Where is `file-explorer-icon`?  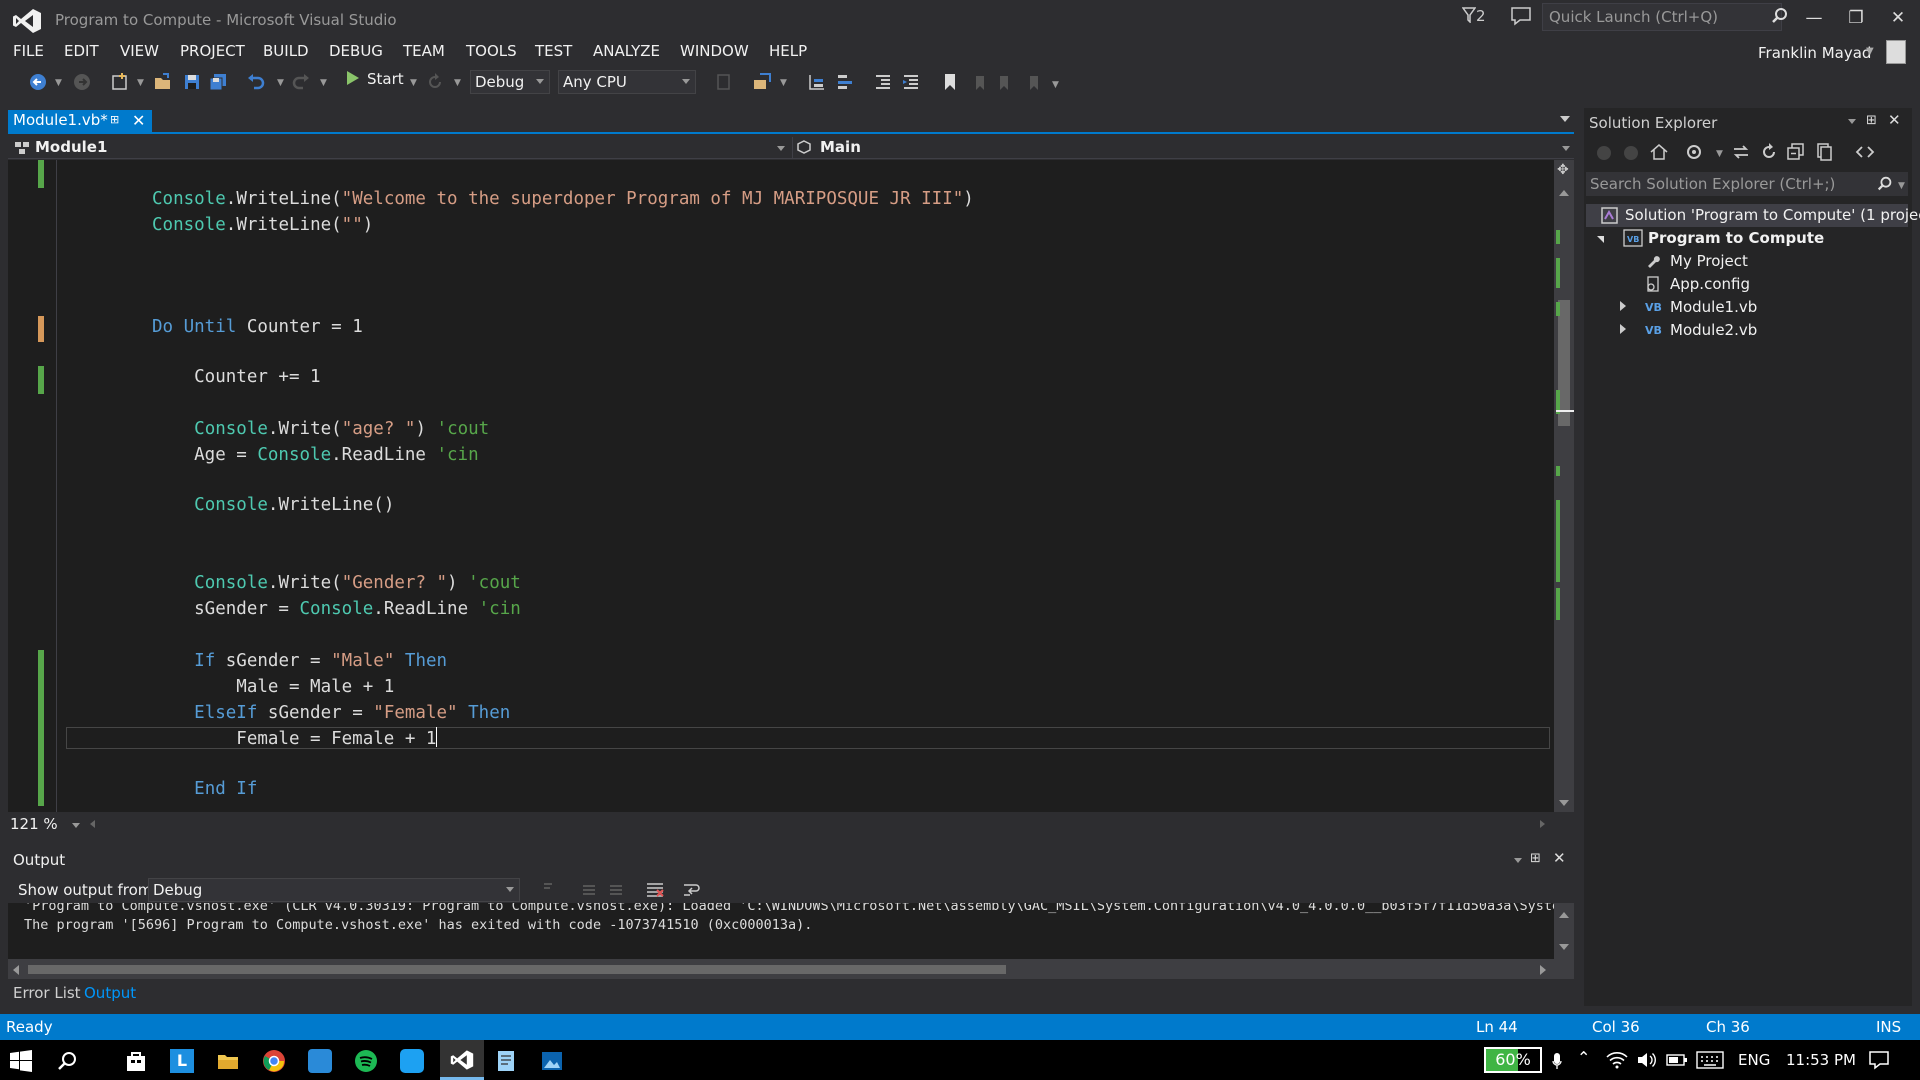 file-explorer-icon is located at coordinates (228, 1061).